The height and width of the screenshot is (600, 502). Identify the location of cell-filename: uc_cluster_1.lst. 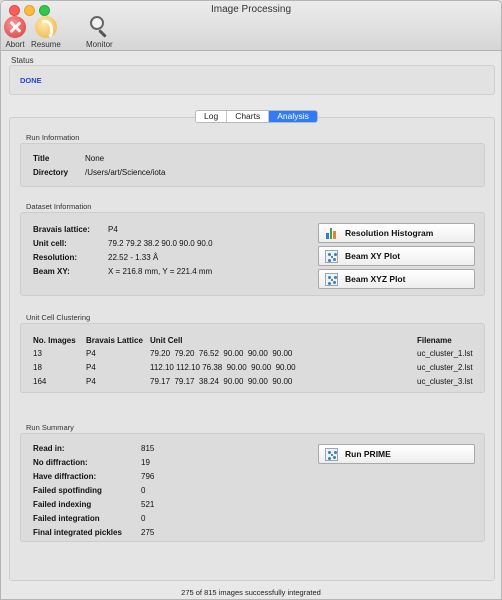
(445, 353).